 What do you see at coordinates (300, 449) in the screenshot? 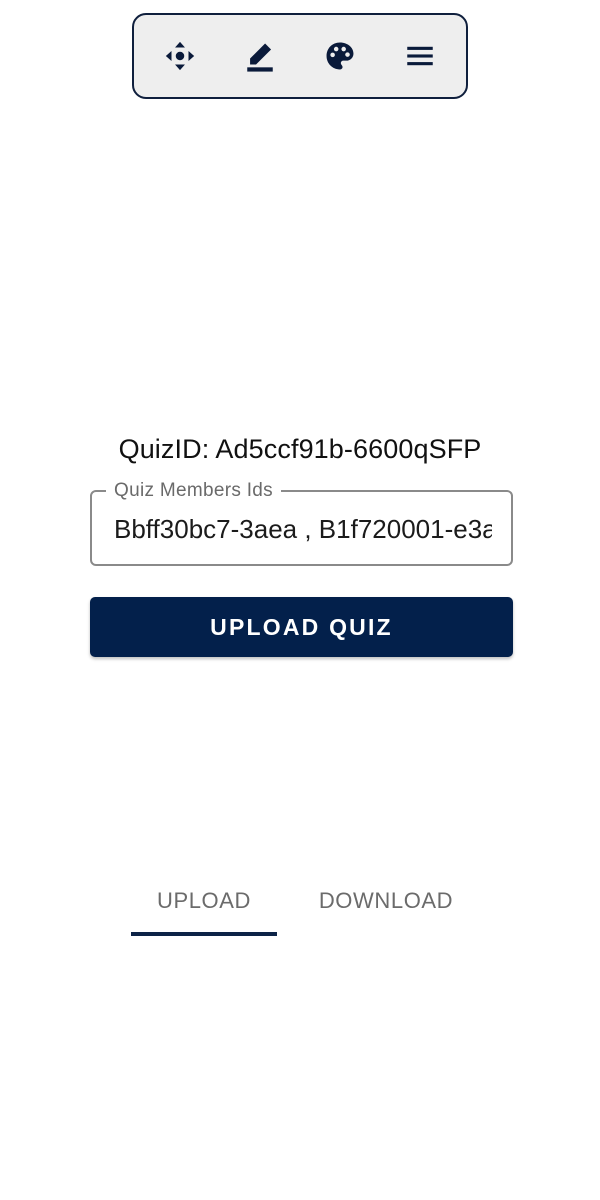
I see `quiz-id-text: QuizID: Ad5ccf91b-6600qSFP` at bounding box center [300, 449].